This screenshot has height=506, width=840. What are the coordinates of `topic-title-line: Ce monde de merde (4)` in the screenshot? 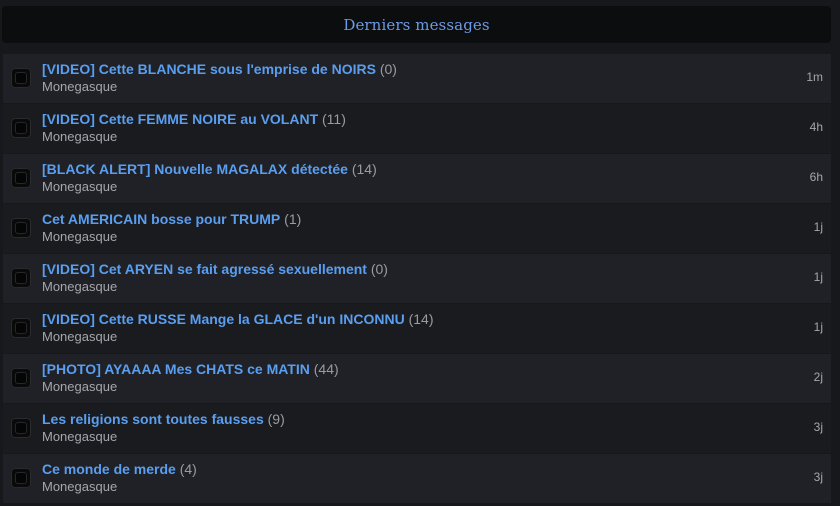 It's located at (119, 469).